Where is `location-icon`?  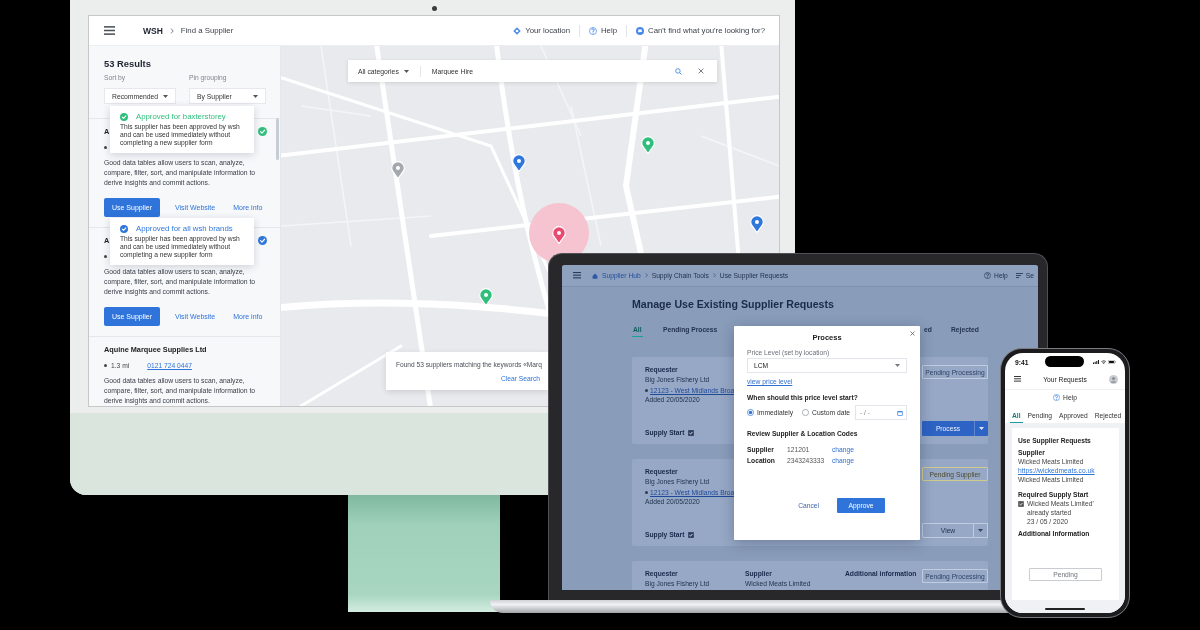
location-icon is located at coordinates (517, 30).